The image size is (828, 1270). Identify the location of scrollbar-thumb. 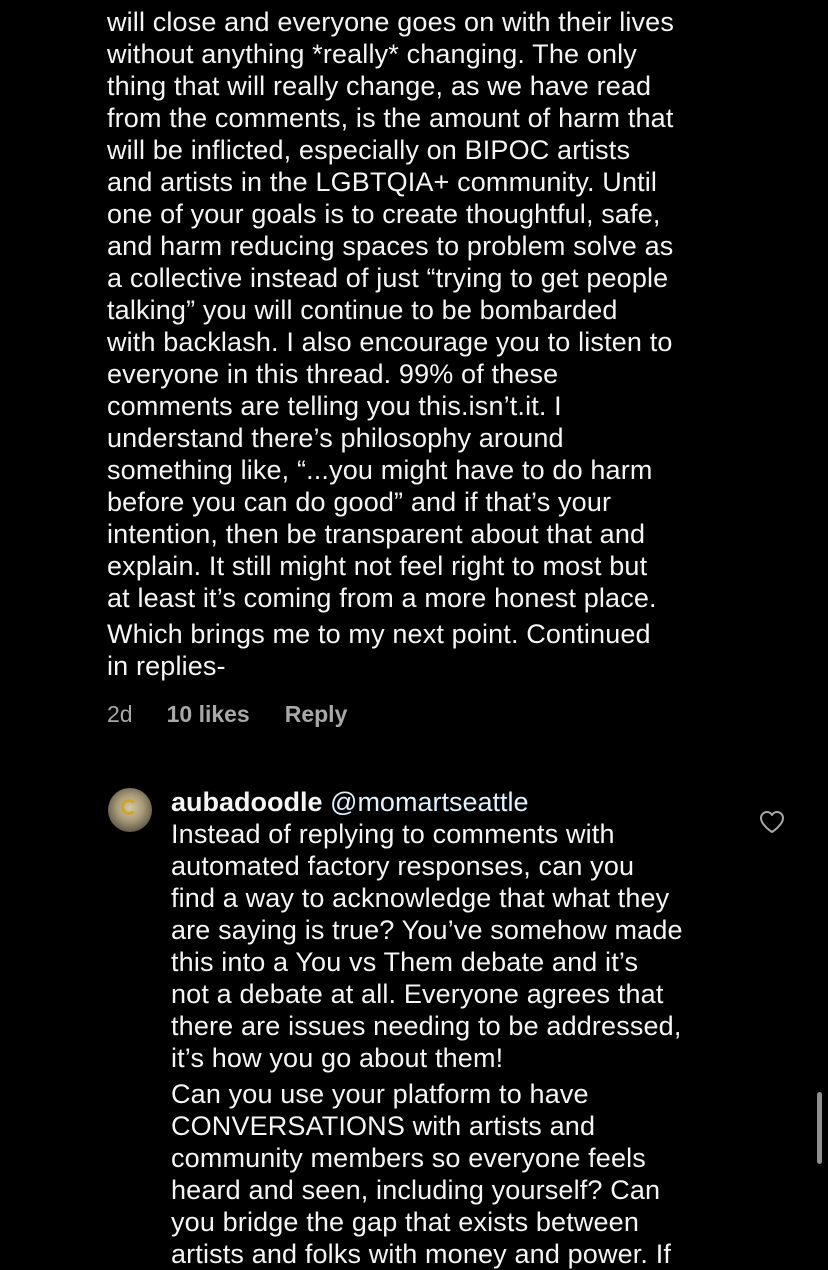
(819, 1128).